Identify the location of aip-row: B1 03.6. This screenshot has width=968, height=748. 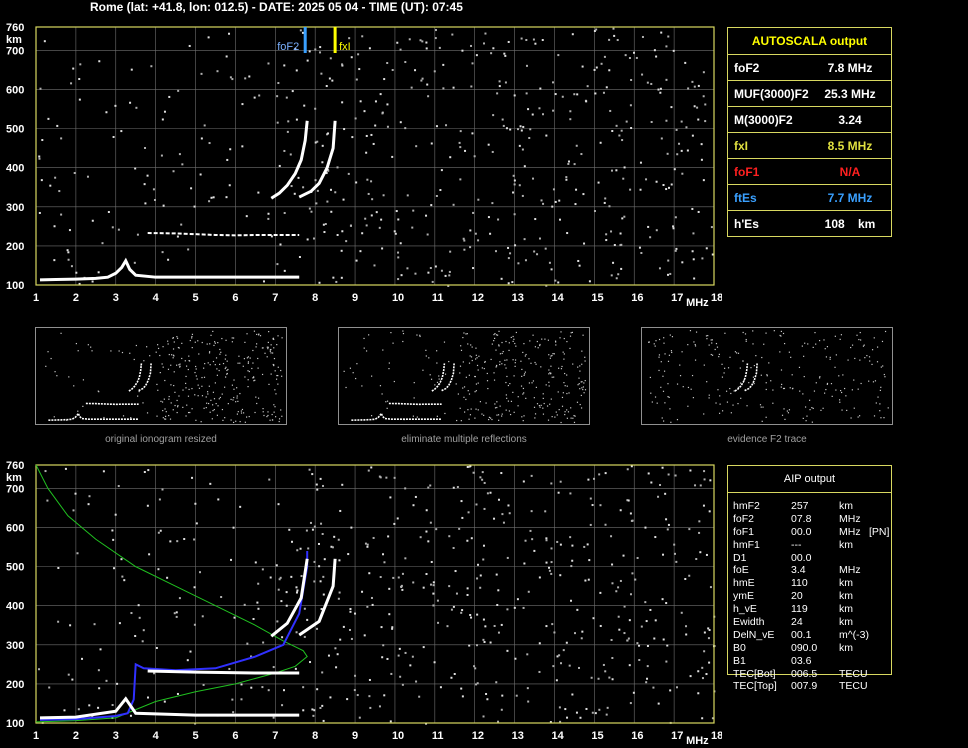
(811, 661).